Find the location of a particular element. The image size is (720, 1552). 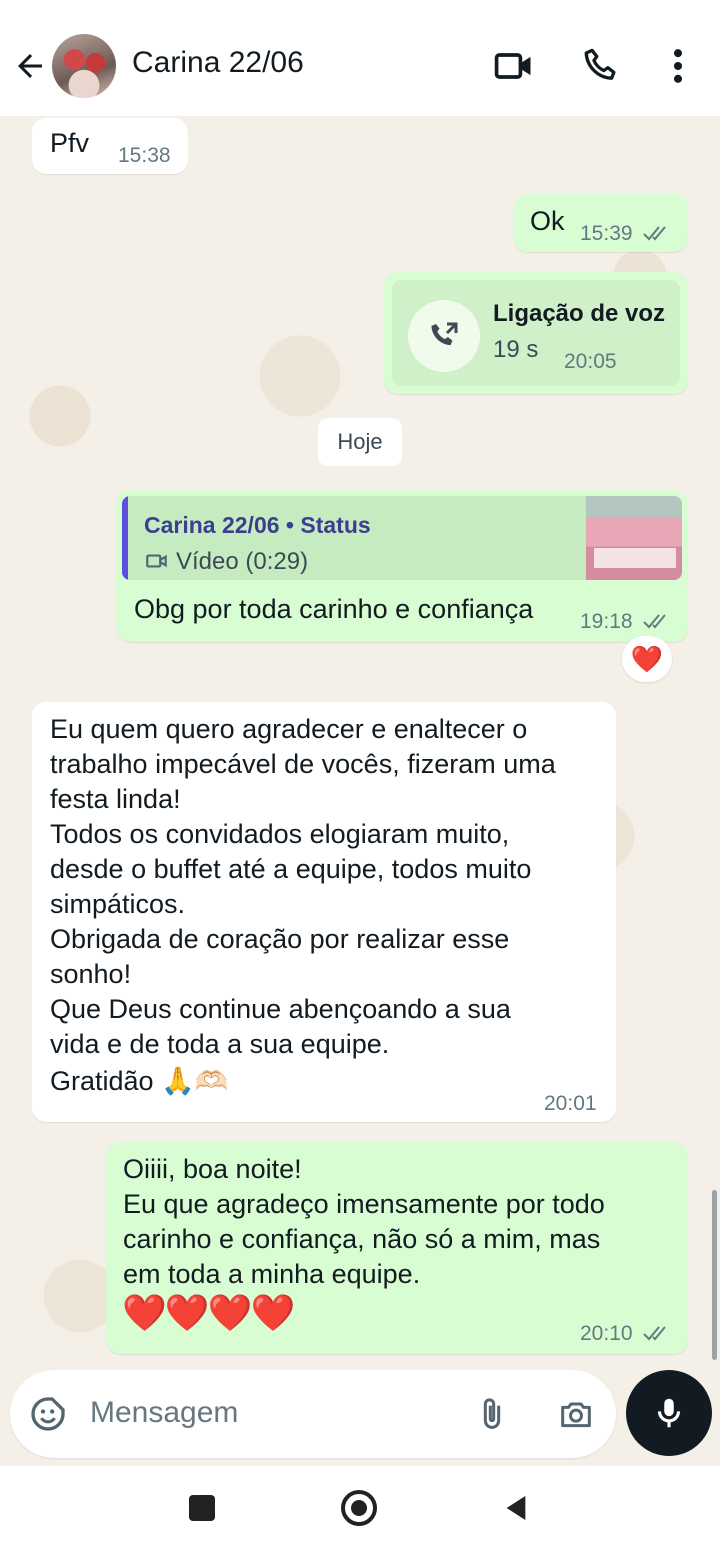

message-incoming: Pfv 15:38 is located at coordinates (110, 146).